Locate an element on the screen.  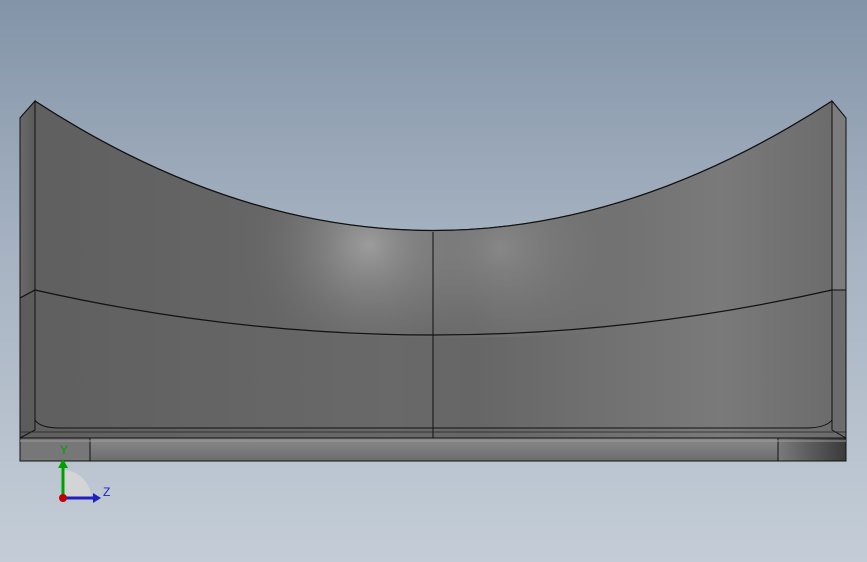
base-plate is located at coordinates (433, 449).